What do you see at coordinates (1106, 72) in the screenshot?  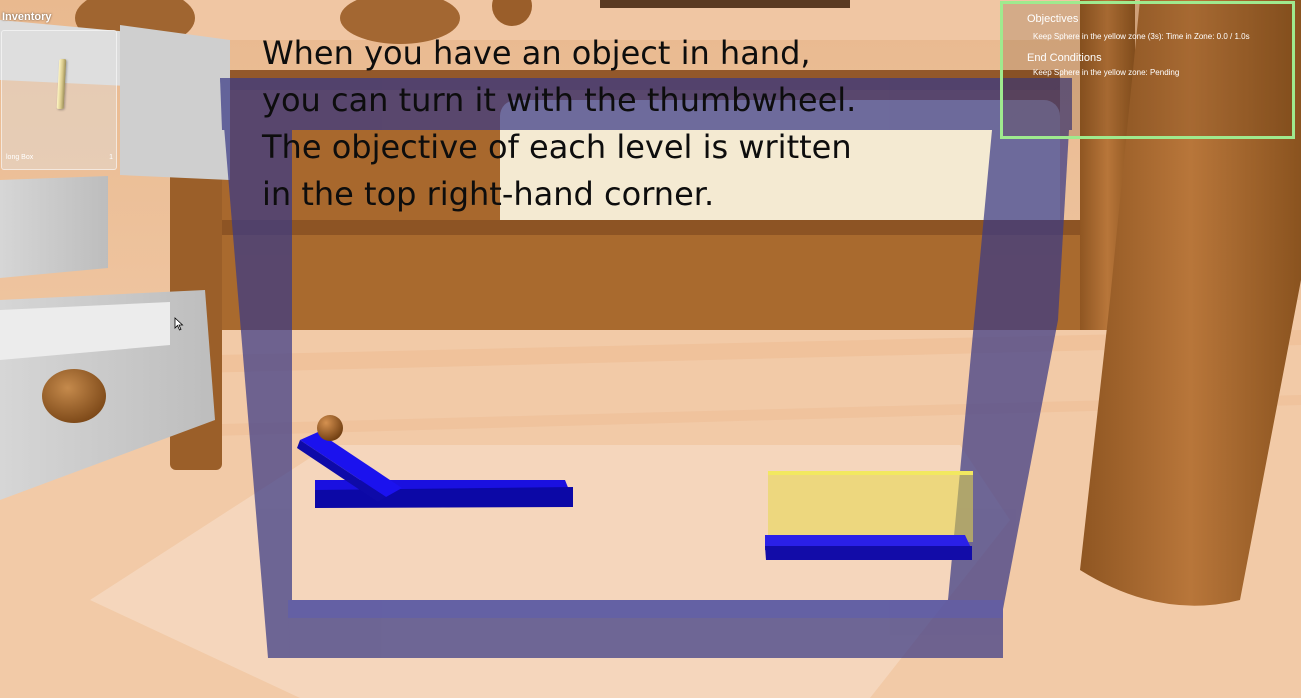 I see `end-condition-item: Keep Sphere in the yellow zone: Pending` at bounding box center [1106, 72].